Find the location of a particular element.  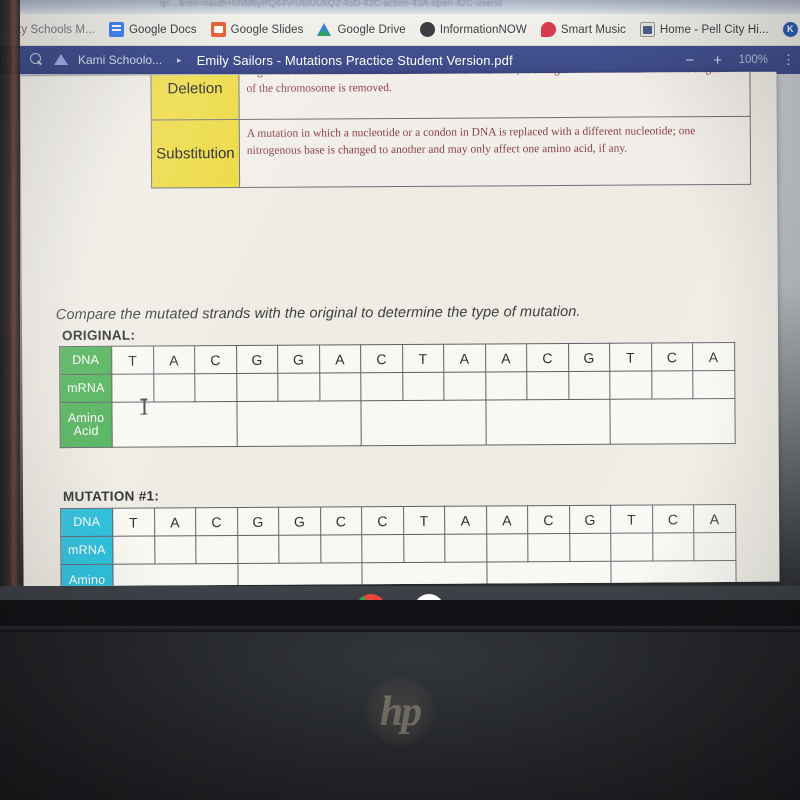

chrome-app-icon is located at coordinates (371, 597).